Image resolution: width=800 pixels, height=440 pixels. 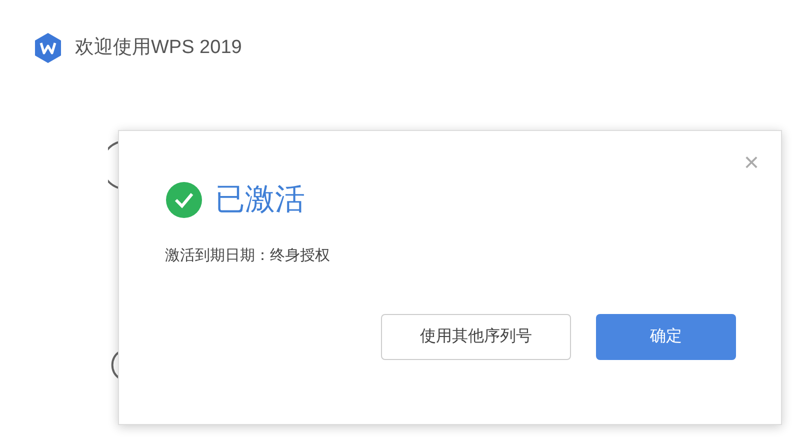 What do you see at coordinates (114, 165) in the screenshot?
I see `ring-icon` at bounding box center [114, 165].